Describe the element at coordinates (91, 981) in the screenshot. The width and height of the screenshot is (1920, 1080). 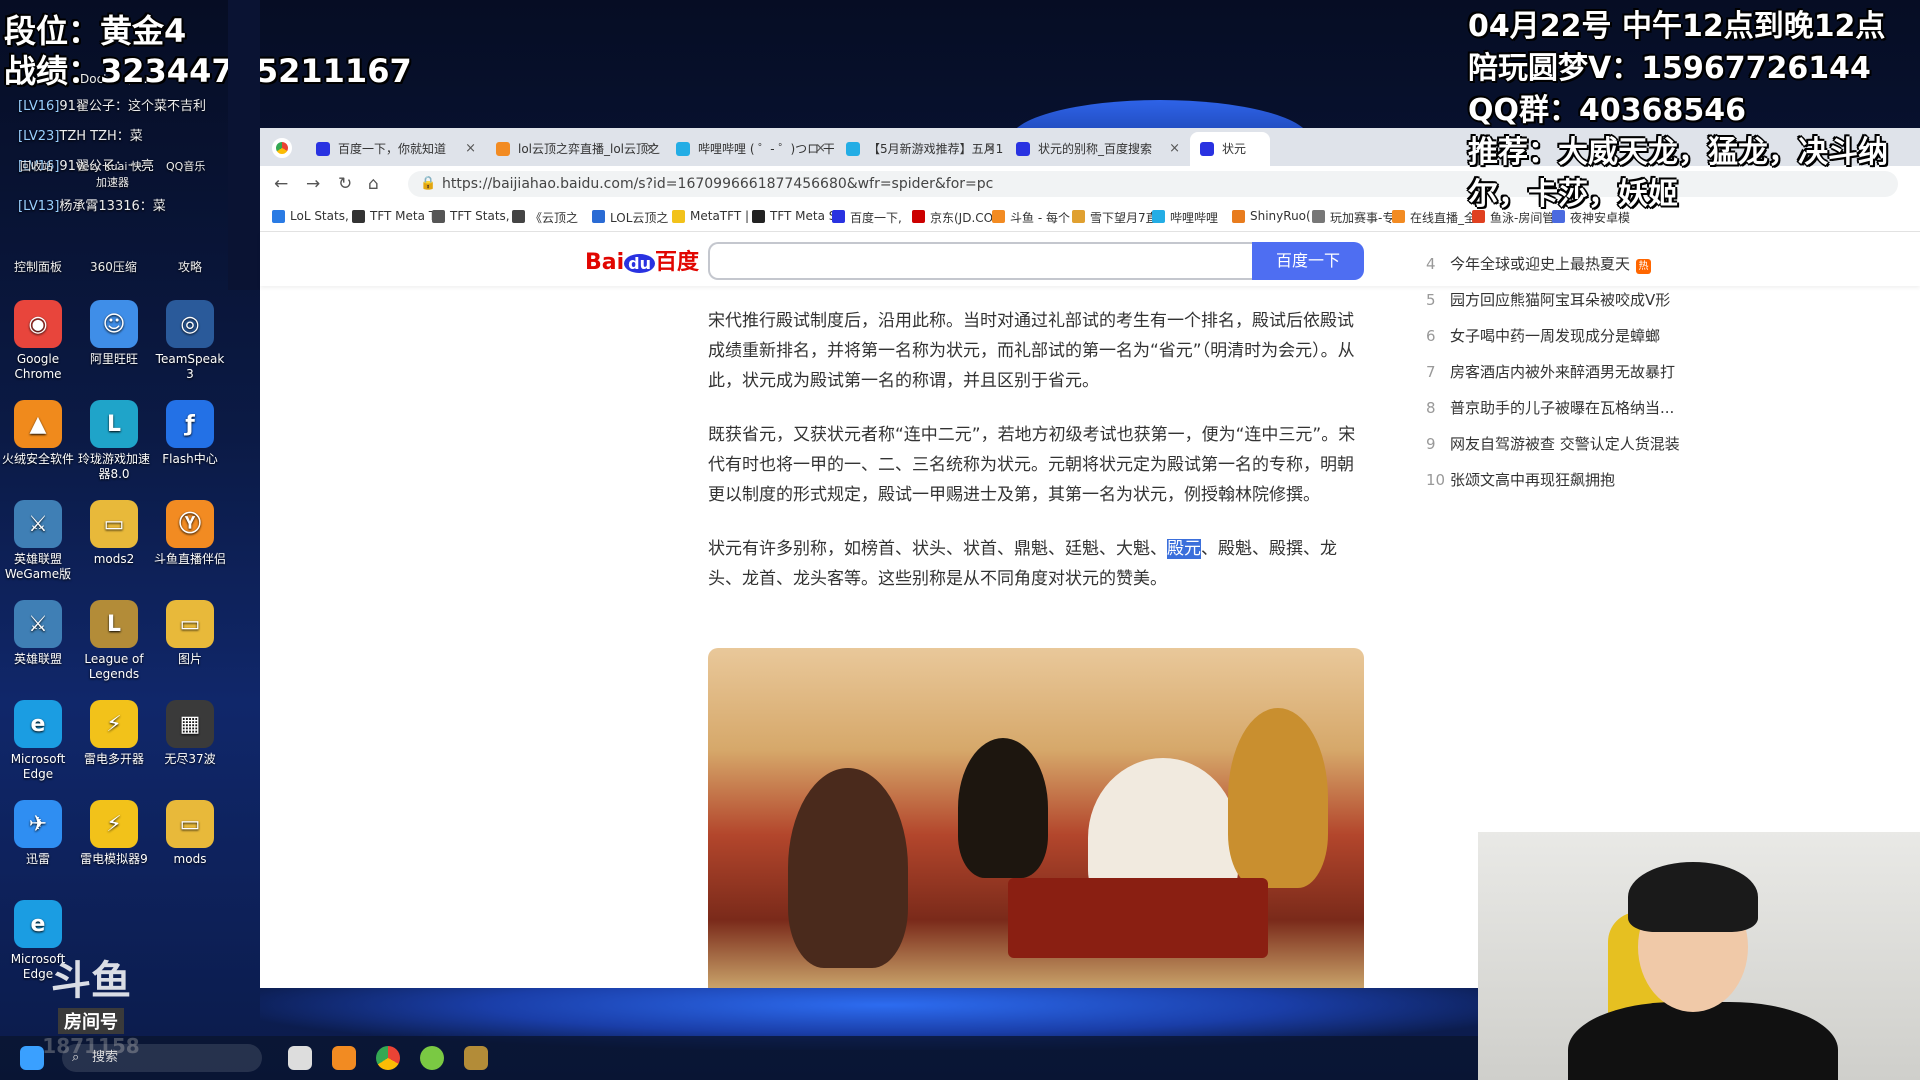
I see `douyu-logo: 斗鱼` at that location.